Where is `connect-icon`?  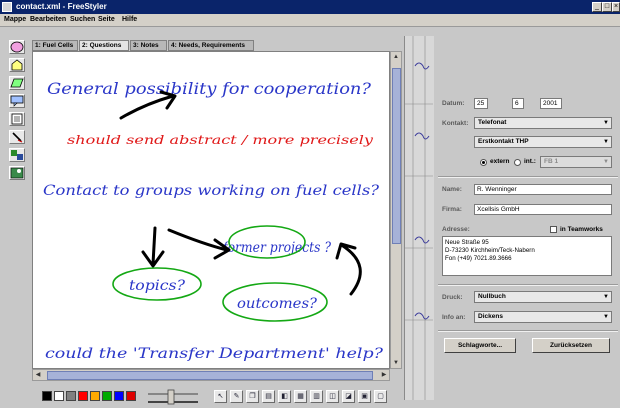
connect-icon is located at coordinates (17, 155).